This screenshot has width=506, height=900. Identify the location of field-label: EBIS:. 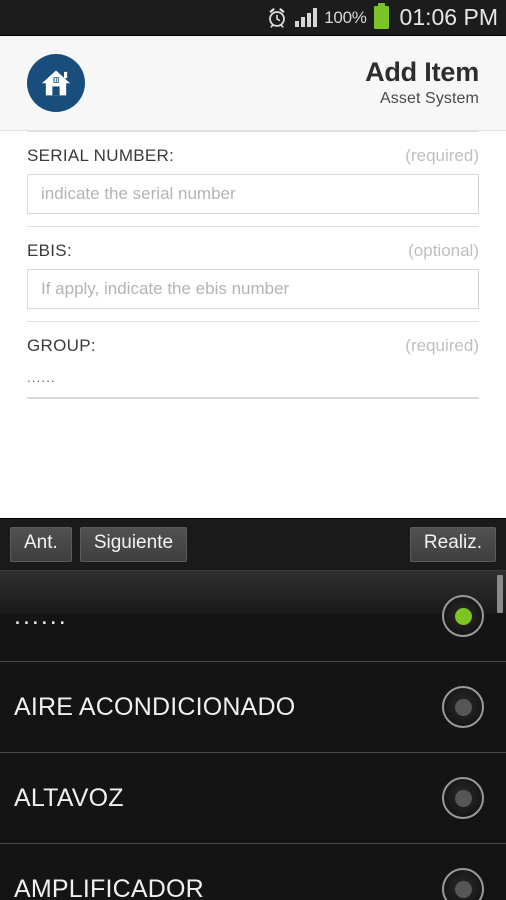
(49, 250).